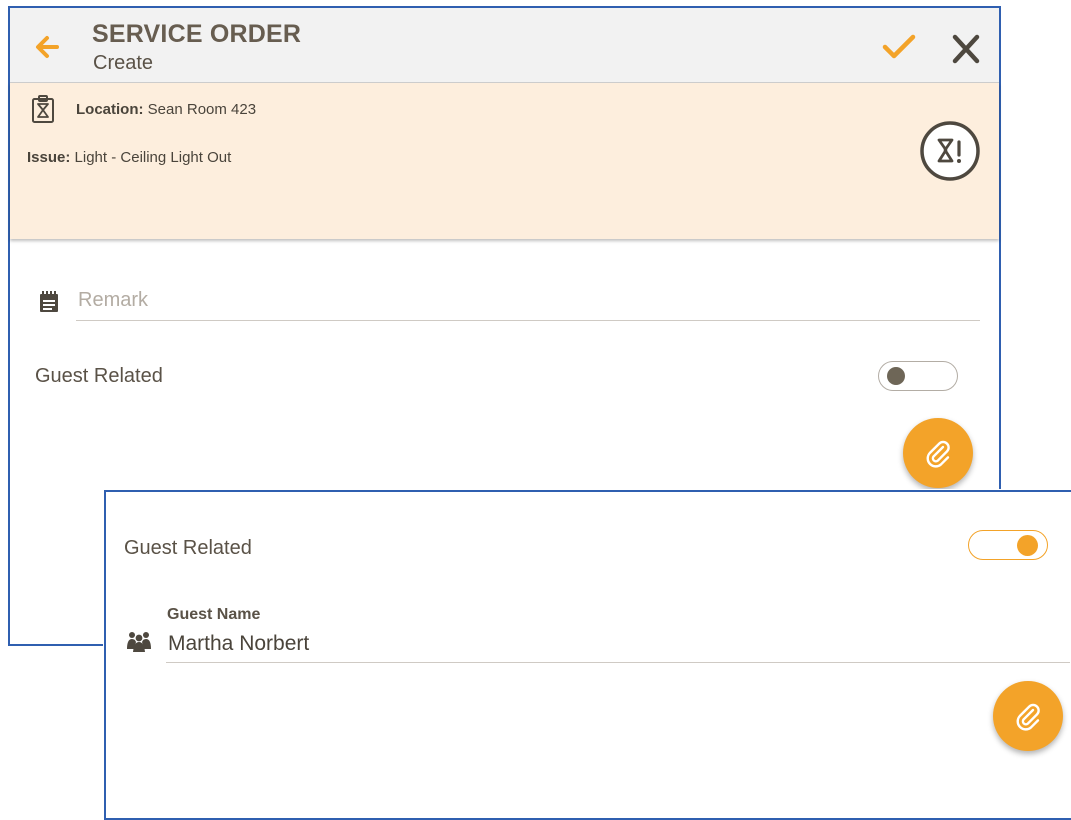  What do you see at coordinates (139, 641) in the screenshot?
I see `people-group-icon` at bounding box center [139, 641].